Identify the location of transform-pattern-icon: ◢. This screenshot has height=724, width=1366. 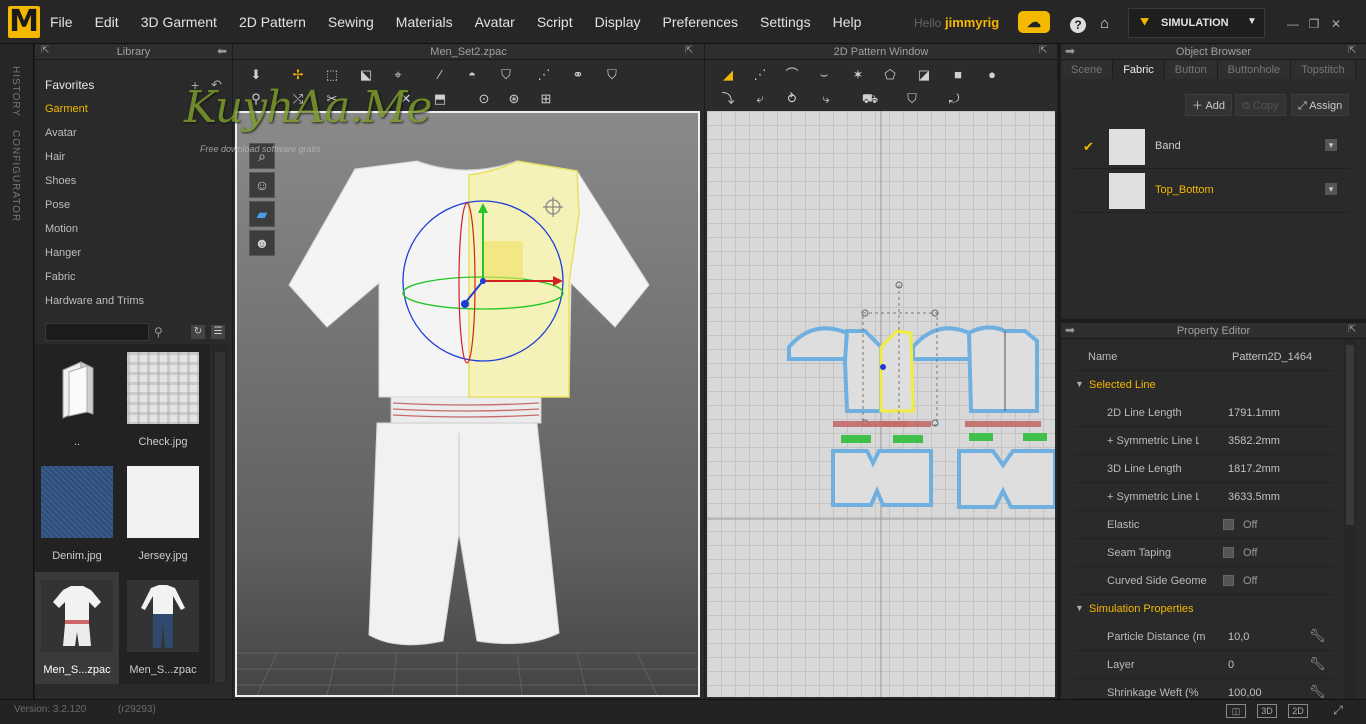
(728, 75).